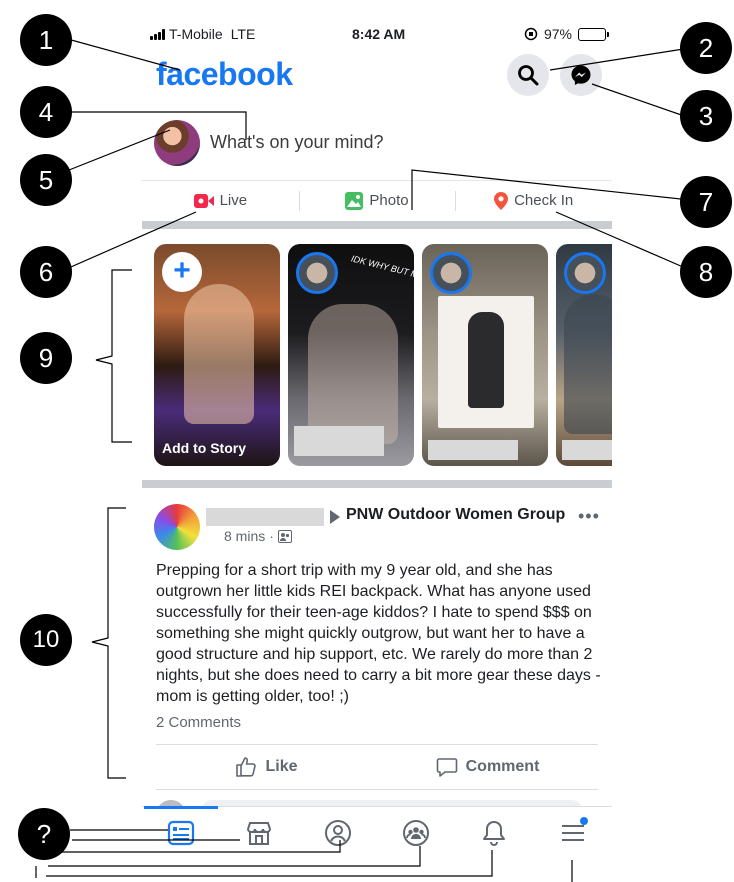  Describe the element at coordinates (157, 34) in the screenshot. I see `signal-icon` at that location.